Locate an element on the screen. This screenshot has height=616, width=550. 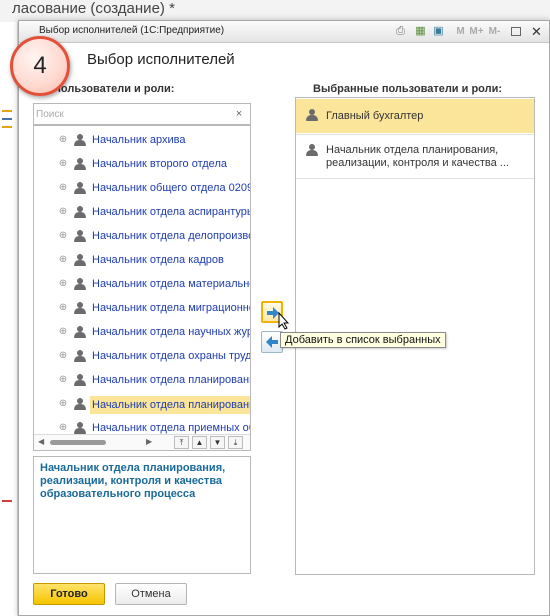
users-and-roles-label: Пользователи и роли: is located at coordinates (114, 89).